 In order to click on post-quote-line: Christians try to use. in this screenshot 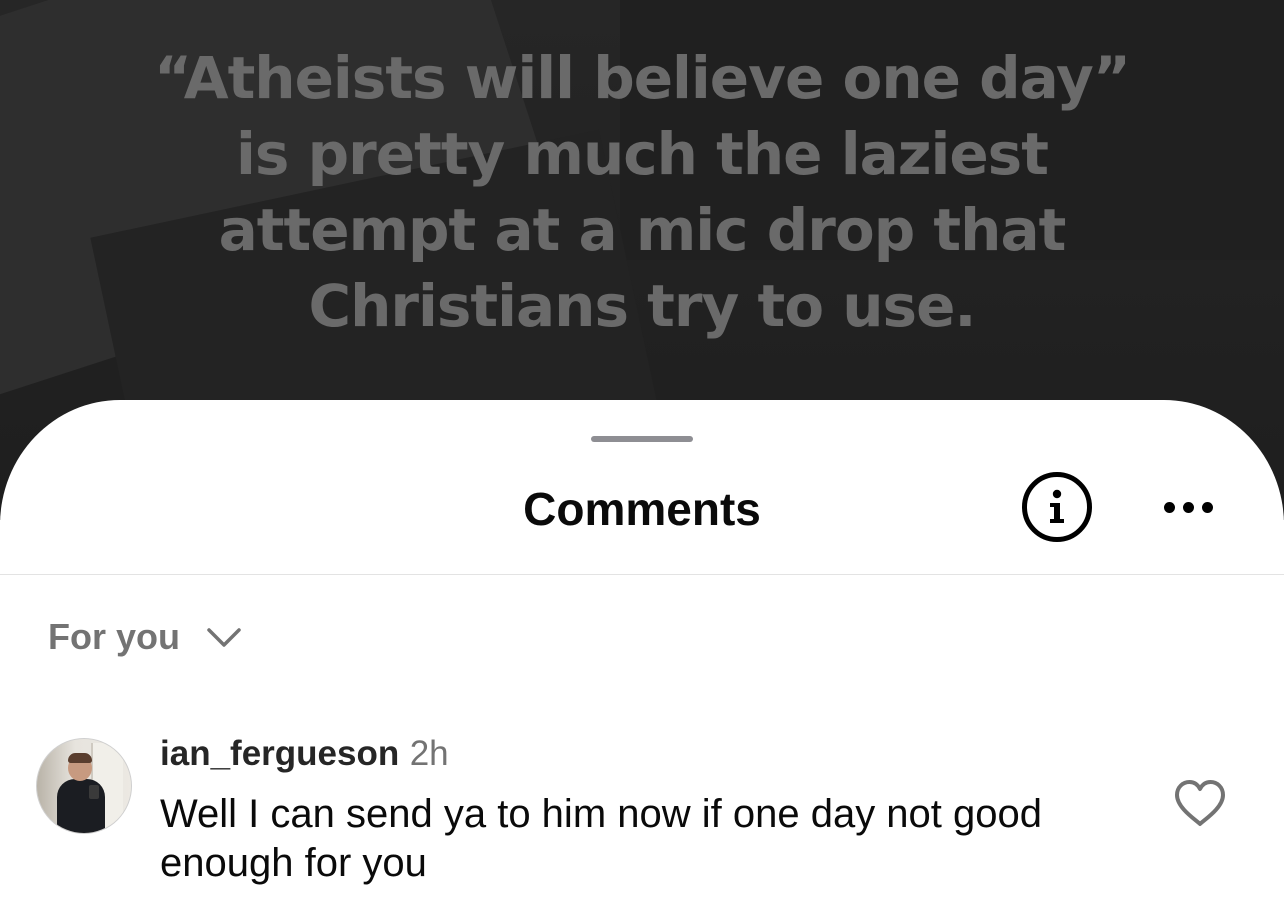, I will do `click(642, 306)`.